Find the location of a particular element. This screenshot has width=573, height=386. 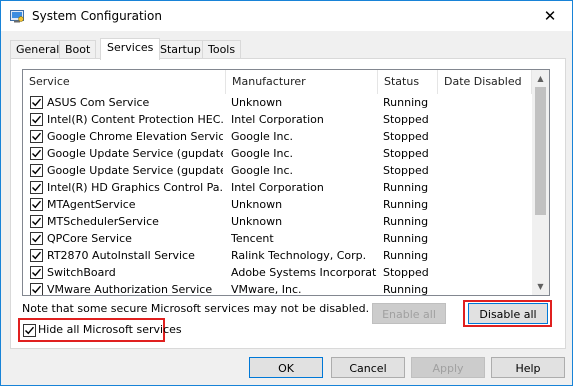

cell-name: MTAgentService is located at coordinates (91, 204).